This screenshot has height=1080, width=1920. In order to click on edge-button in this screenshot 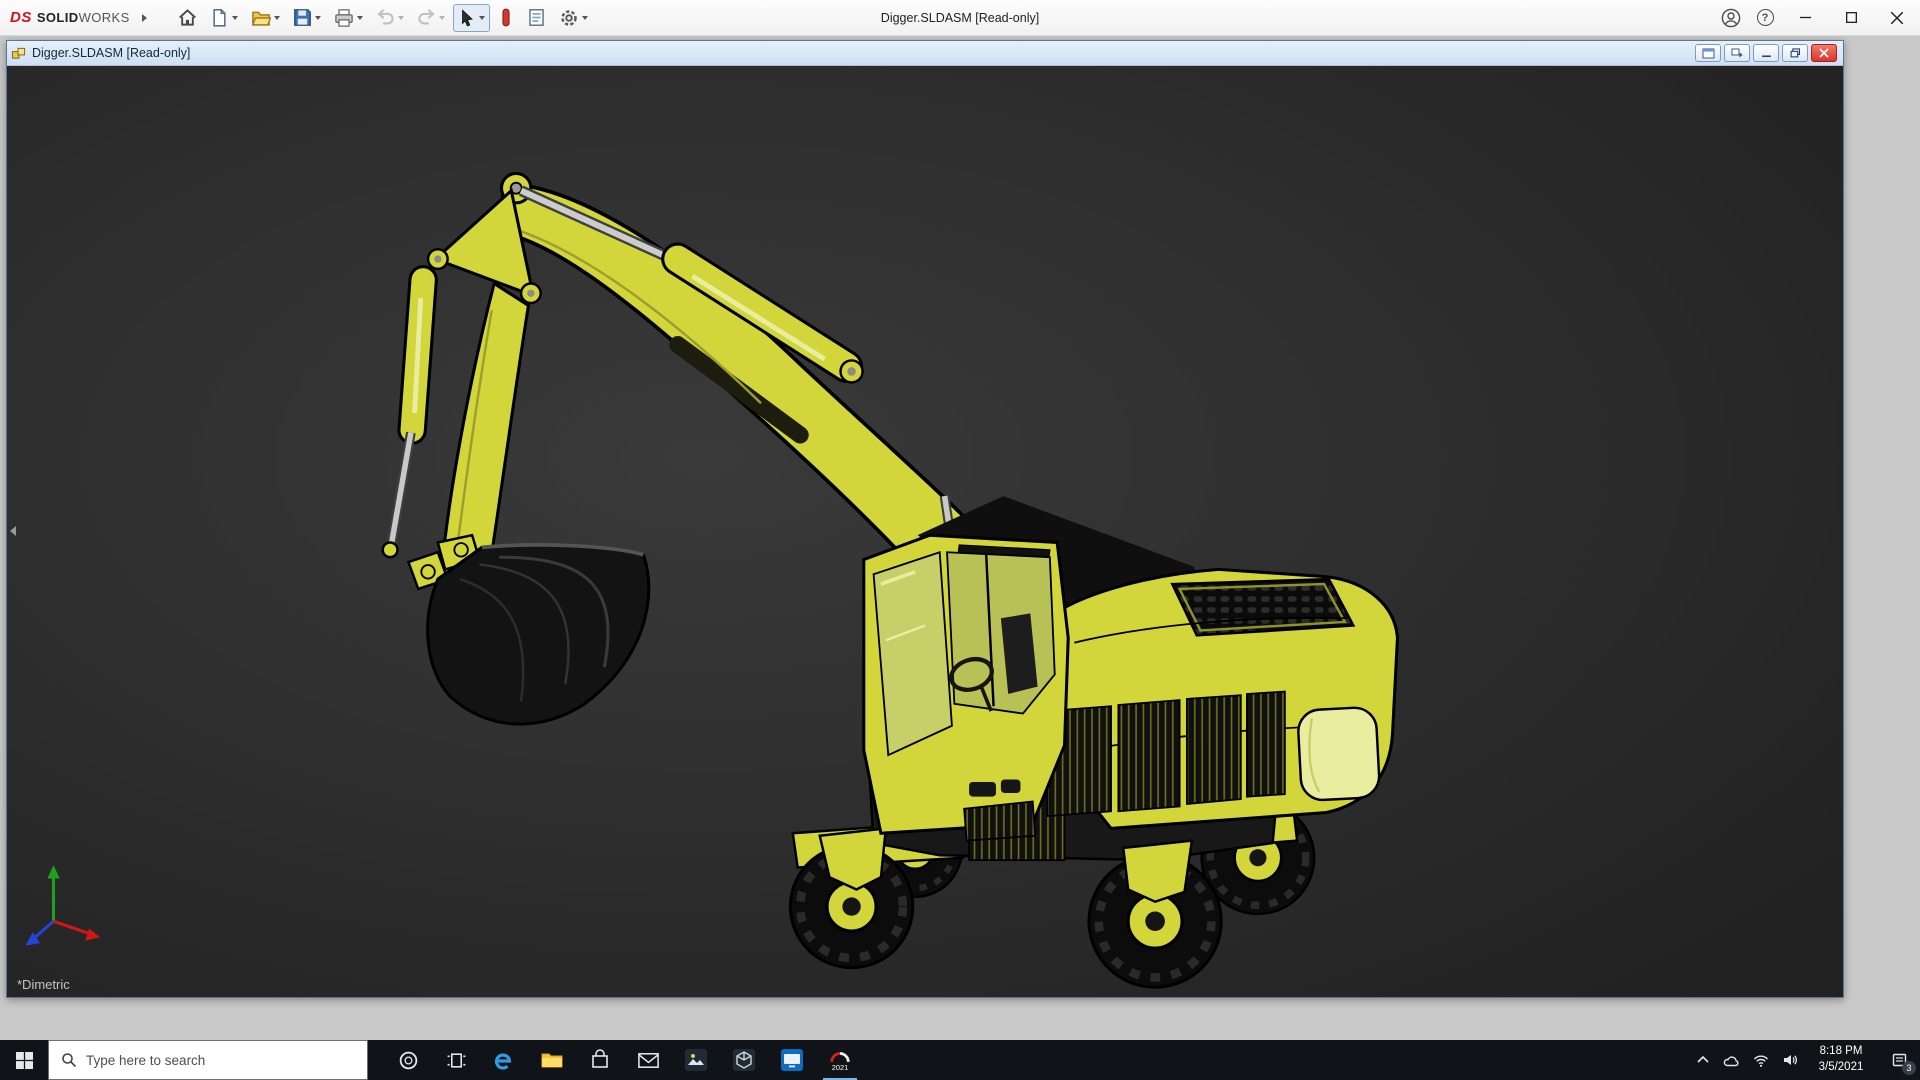, I will do `click(504, 1060)`.